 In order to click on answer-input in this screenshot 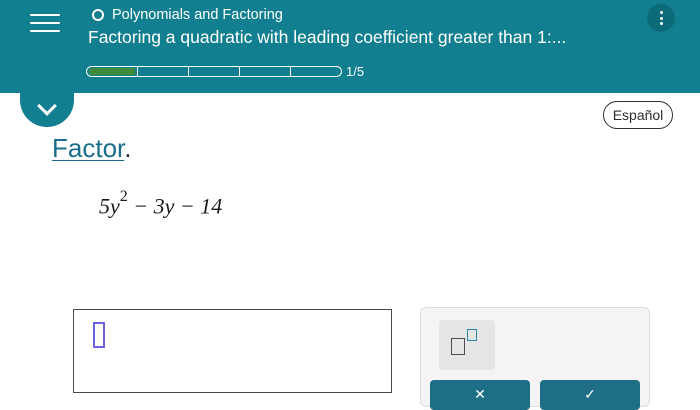, I will do `click(232, 351)`.